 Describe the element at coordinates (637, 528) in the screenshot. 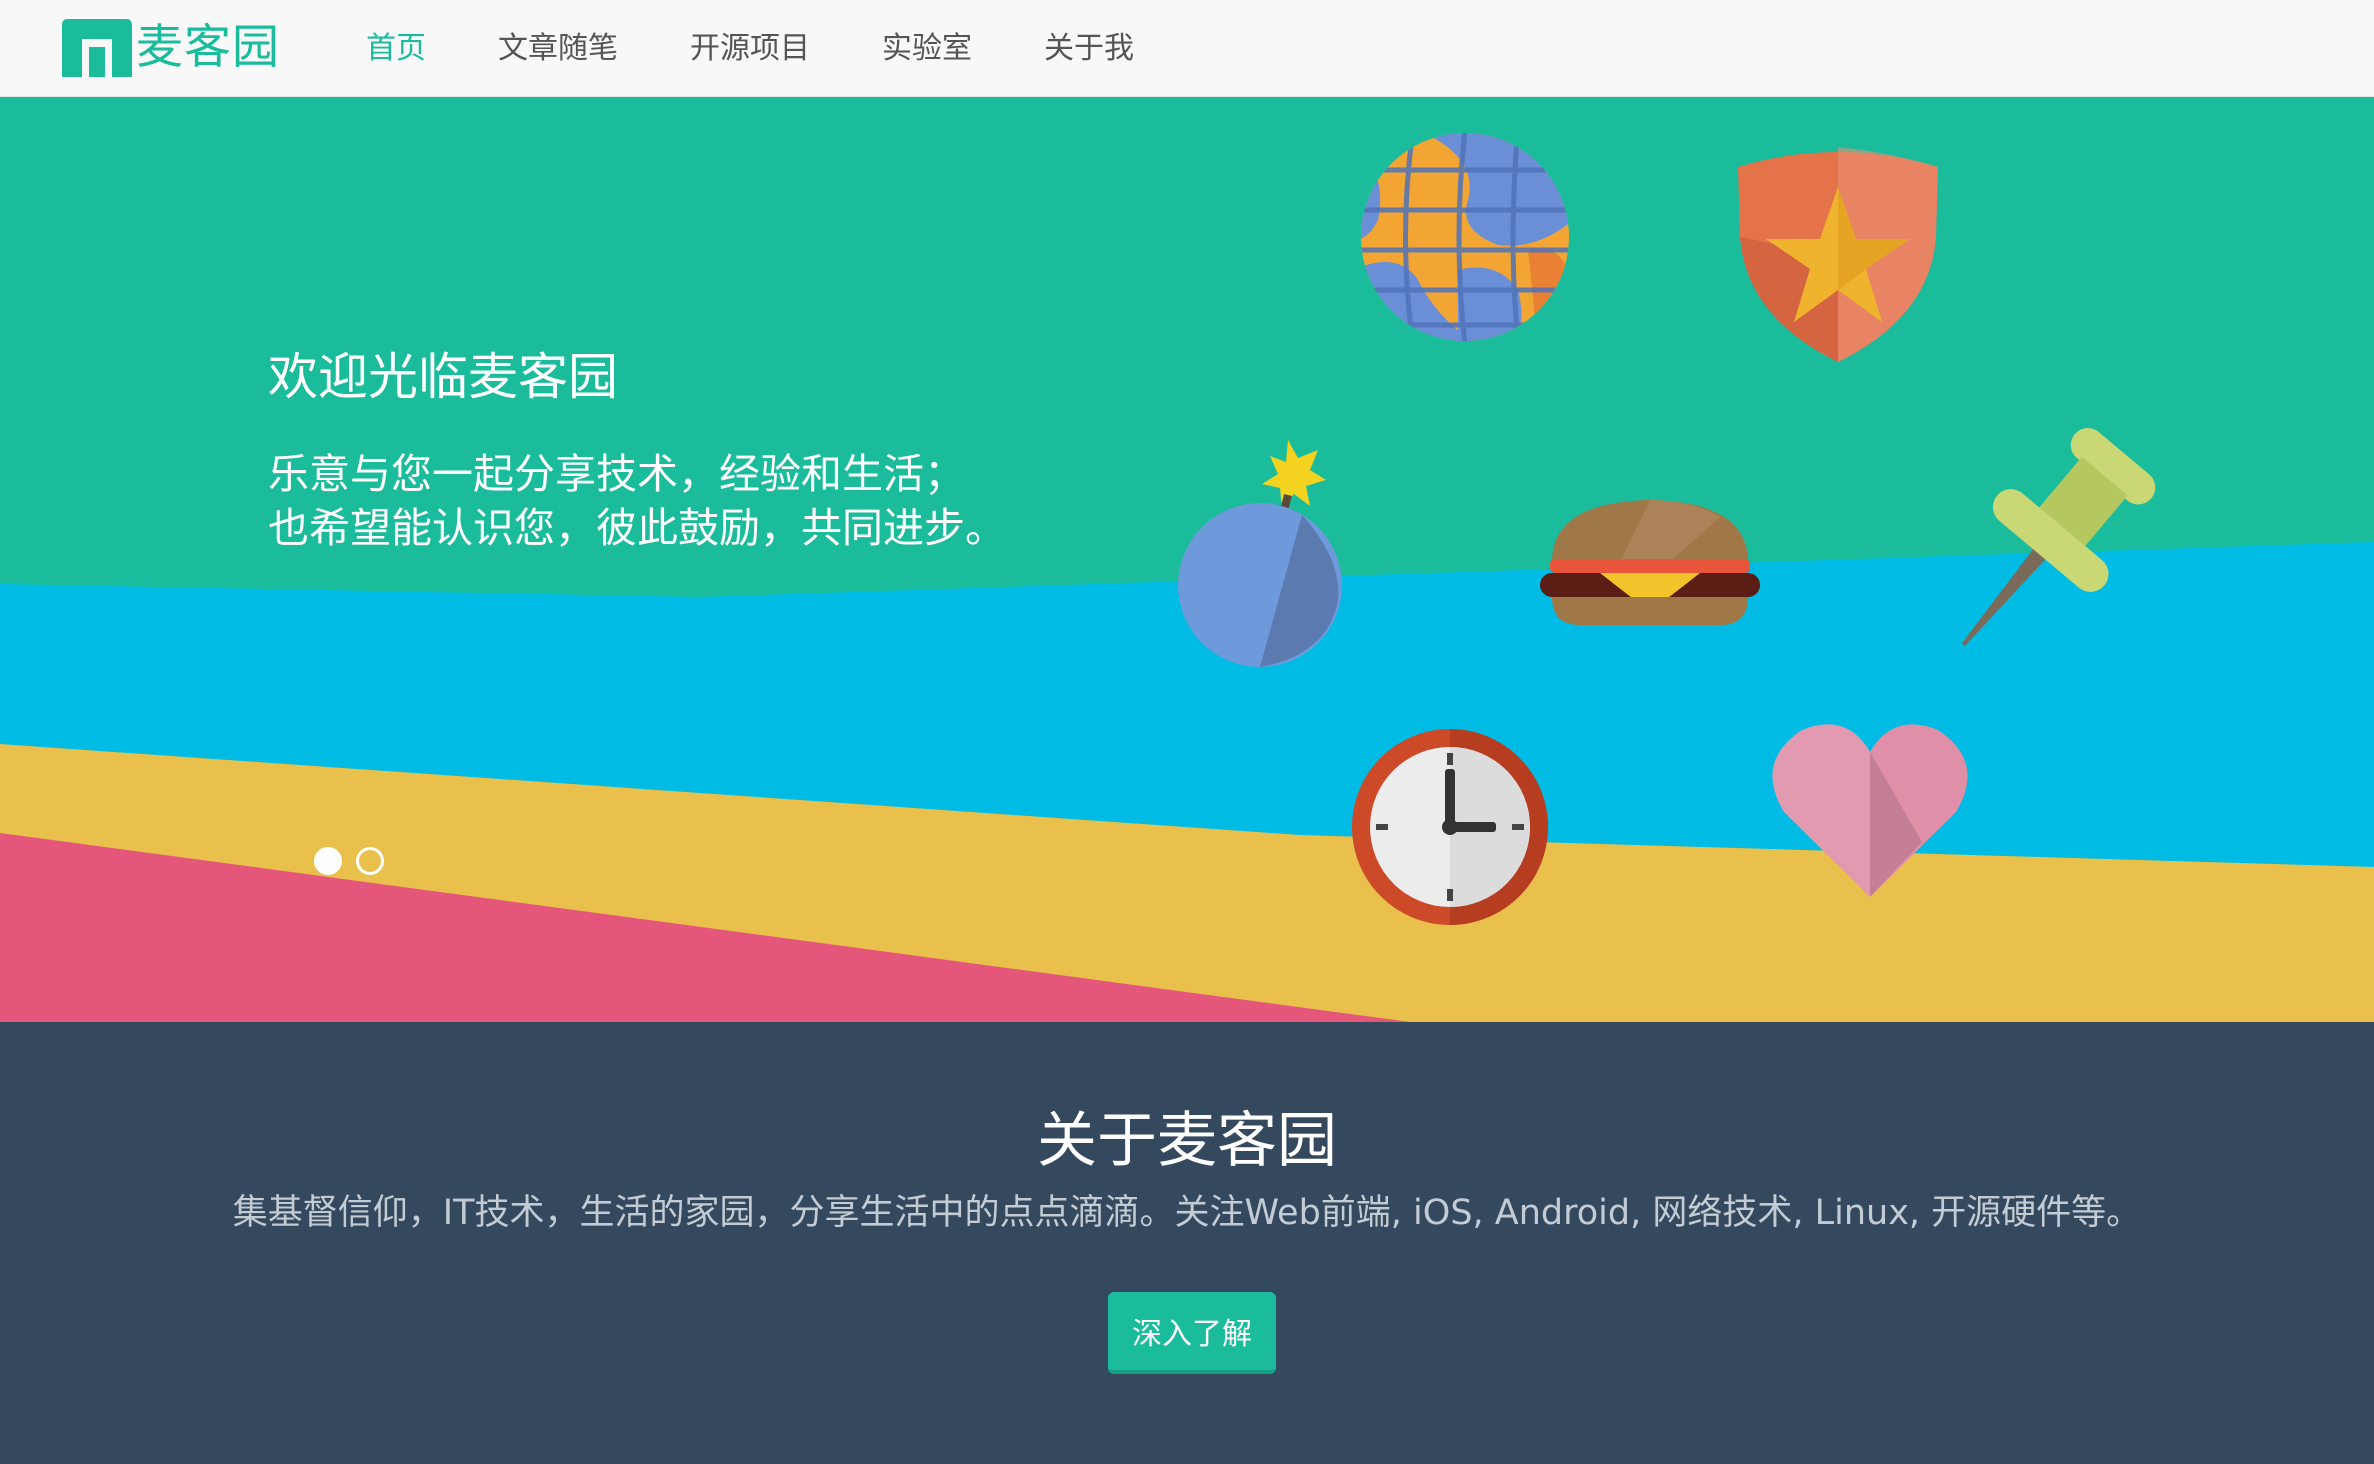

I see `hero-subtitle-line-2: 也希望能认识您，彼此鼓励，共同进步。` at that location.